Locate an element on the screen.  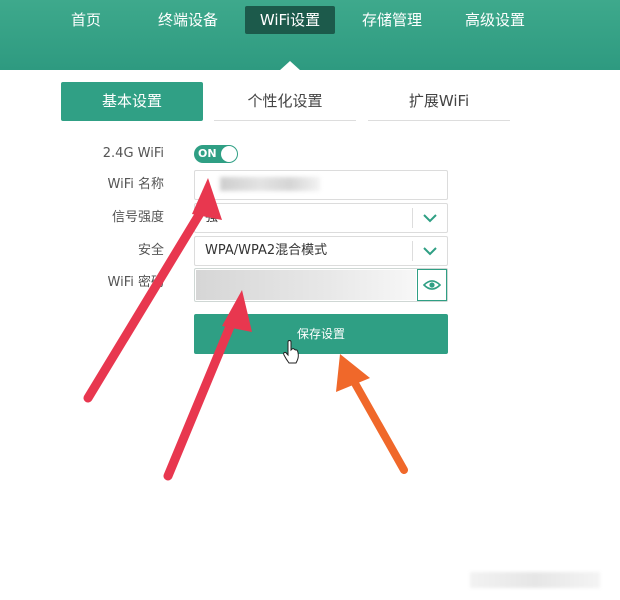
red-arrow-wifi-name is located at coordinates (148, 299).